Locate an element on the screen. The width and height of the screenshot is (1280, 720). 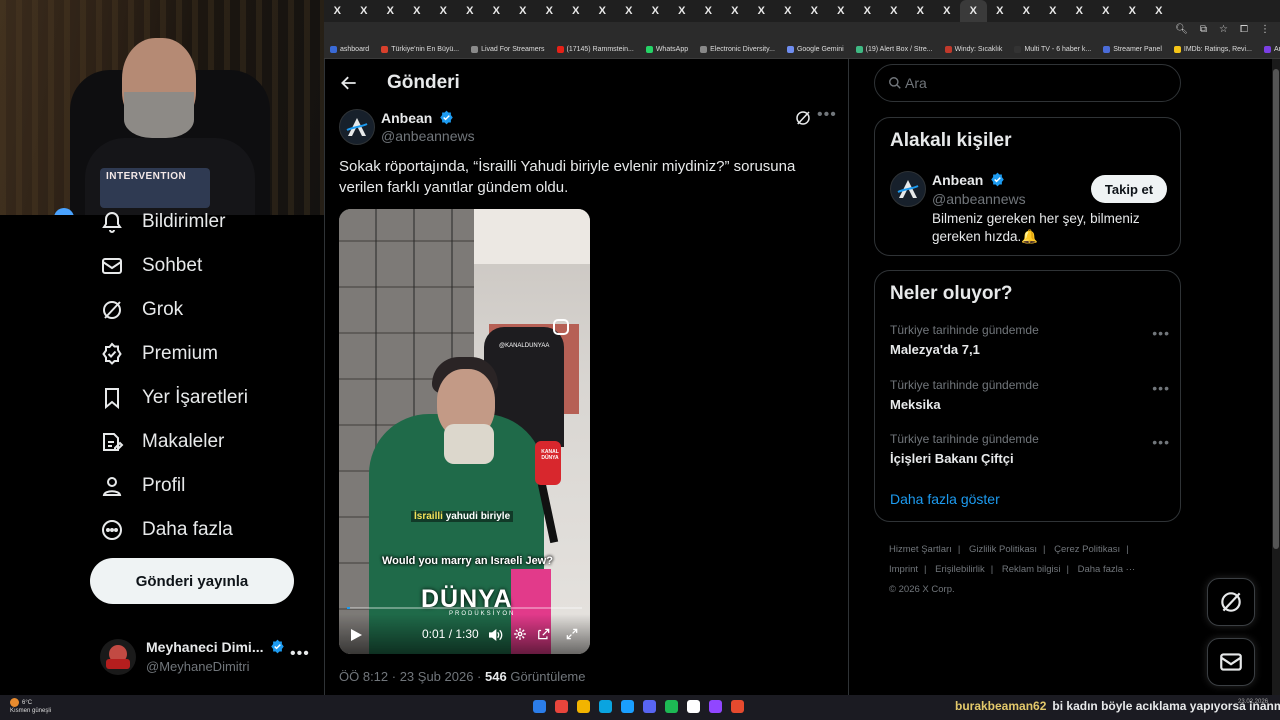
fullscreen-icon is located at coordinates (572, 634).